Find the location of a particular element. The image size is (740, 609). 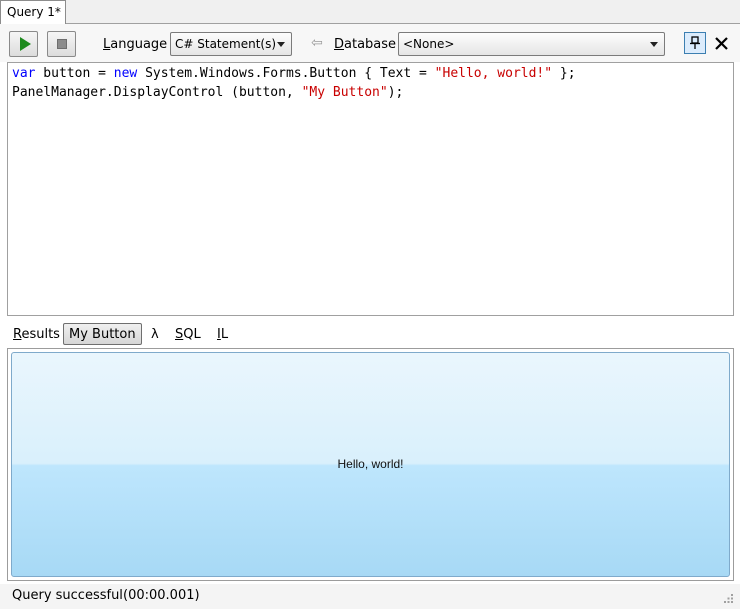

stop-icon is located at coordinates (62, 44).